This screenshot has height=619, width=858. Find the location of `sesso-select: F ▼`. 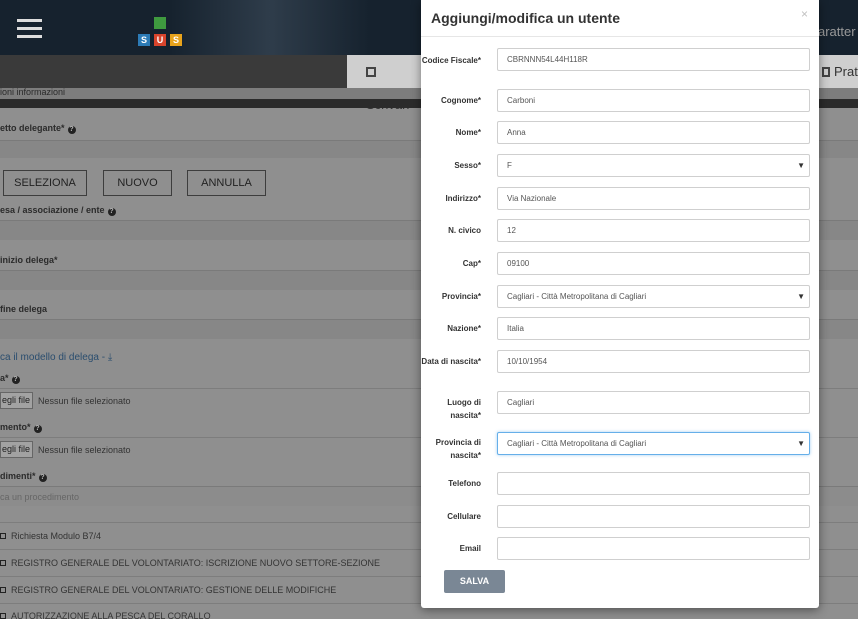

sesso-select: F ▼ is located at coordinates (653, 165).